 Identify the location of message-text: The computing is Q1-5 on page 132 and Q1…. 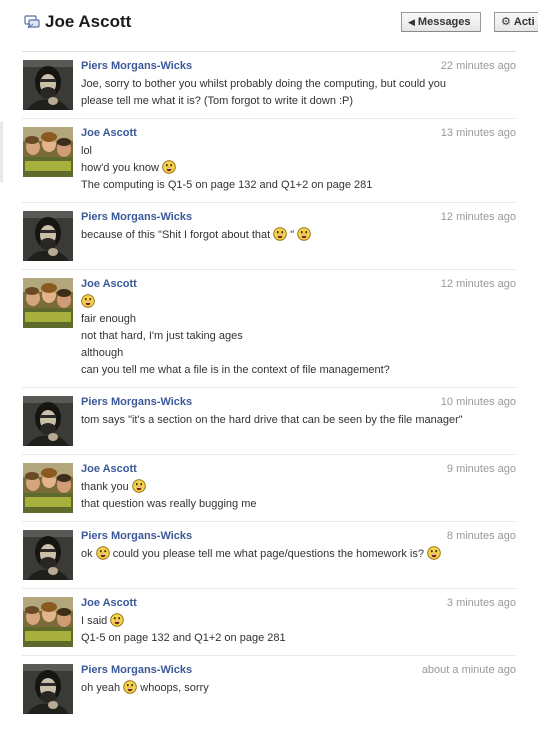
(227, 185).